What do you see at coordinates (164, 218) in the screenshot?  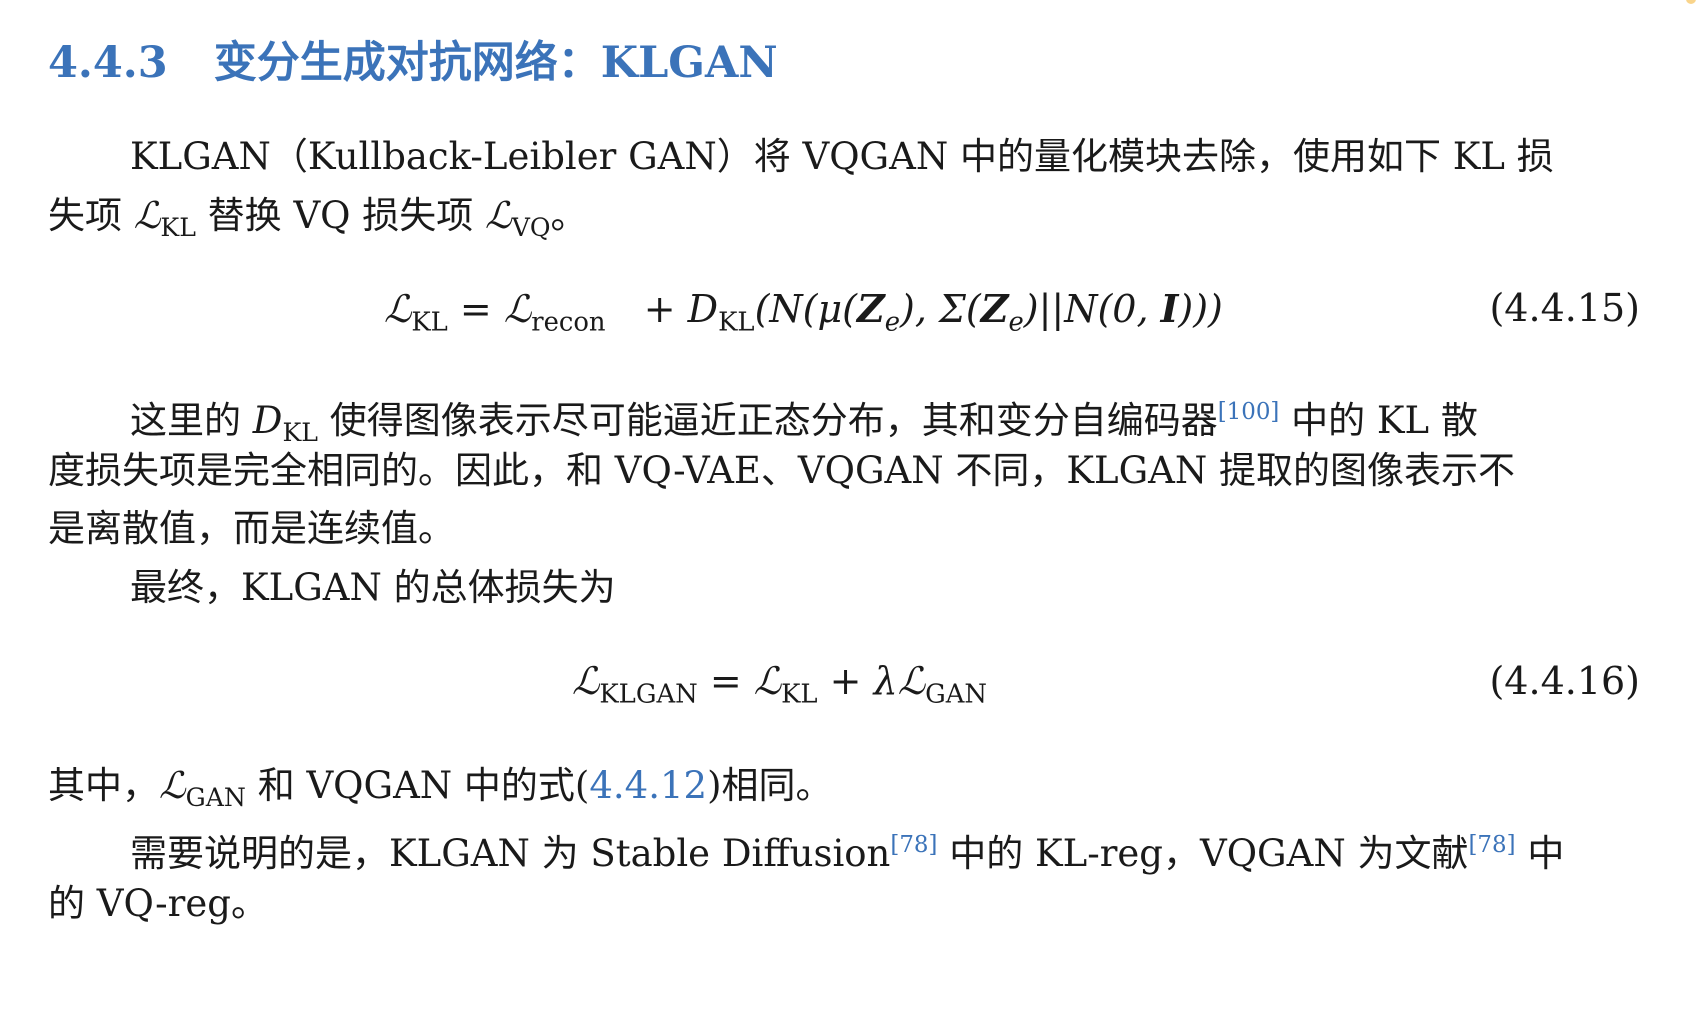 I see `loss-kl-symbol: ℒKL` at bounding box center [164, 218].